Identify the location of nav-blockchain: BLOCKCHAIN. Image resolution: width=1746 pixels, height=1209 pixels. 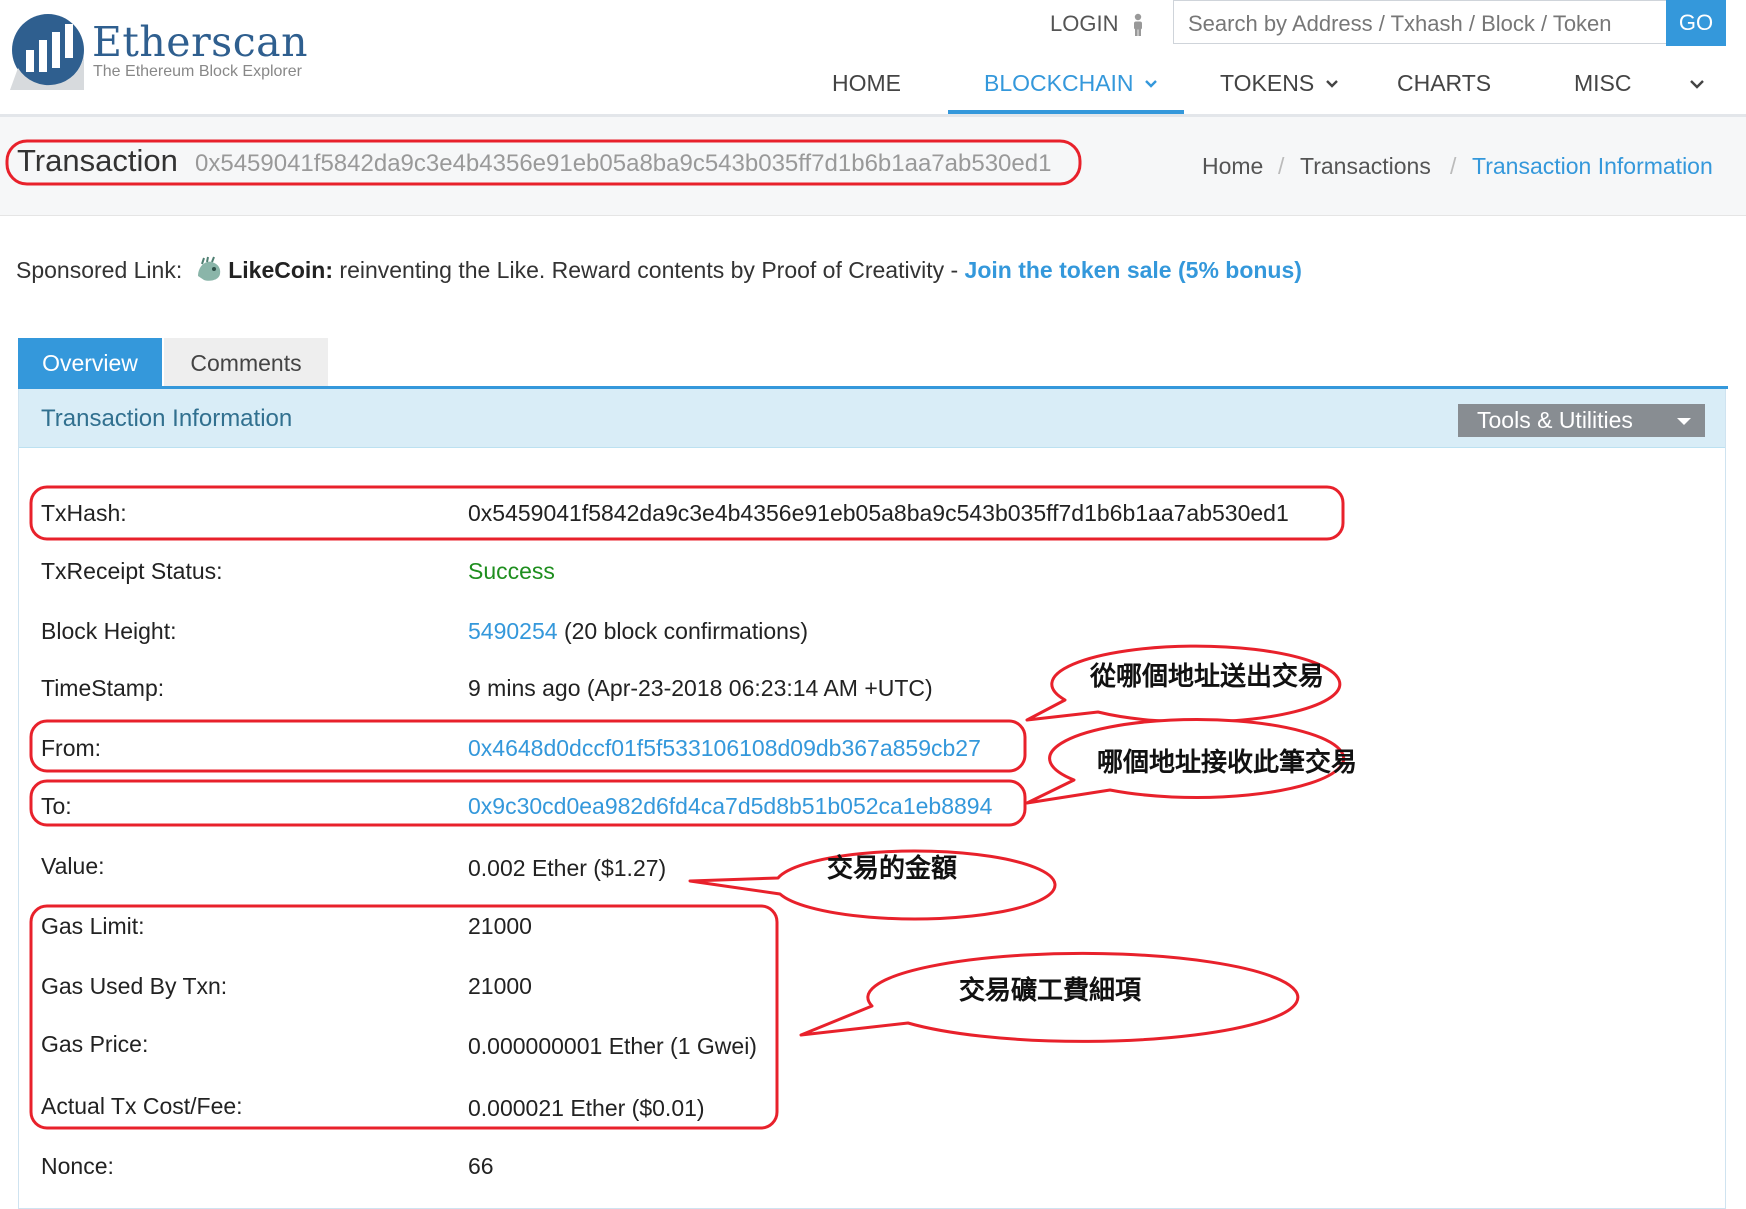
(1071, 83).